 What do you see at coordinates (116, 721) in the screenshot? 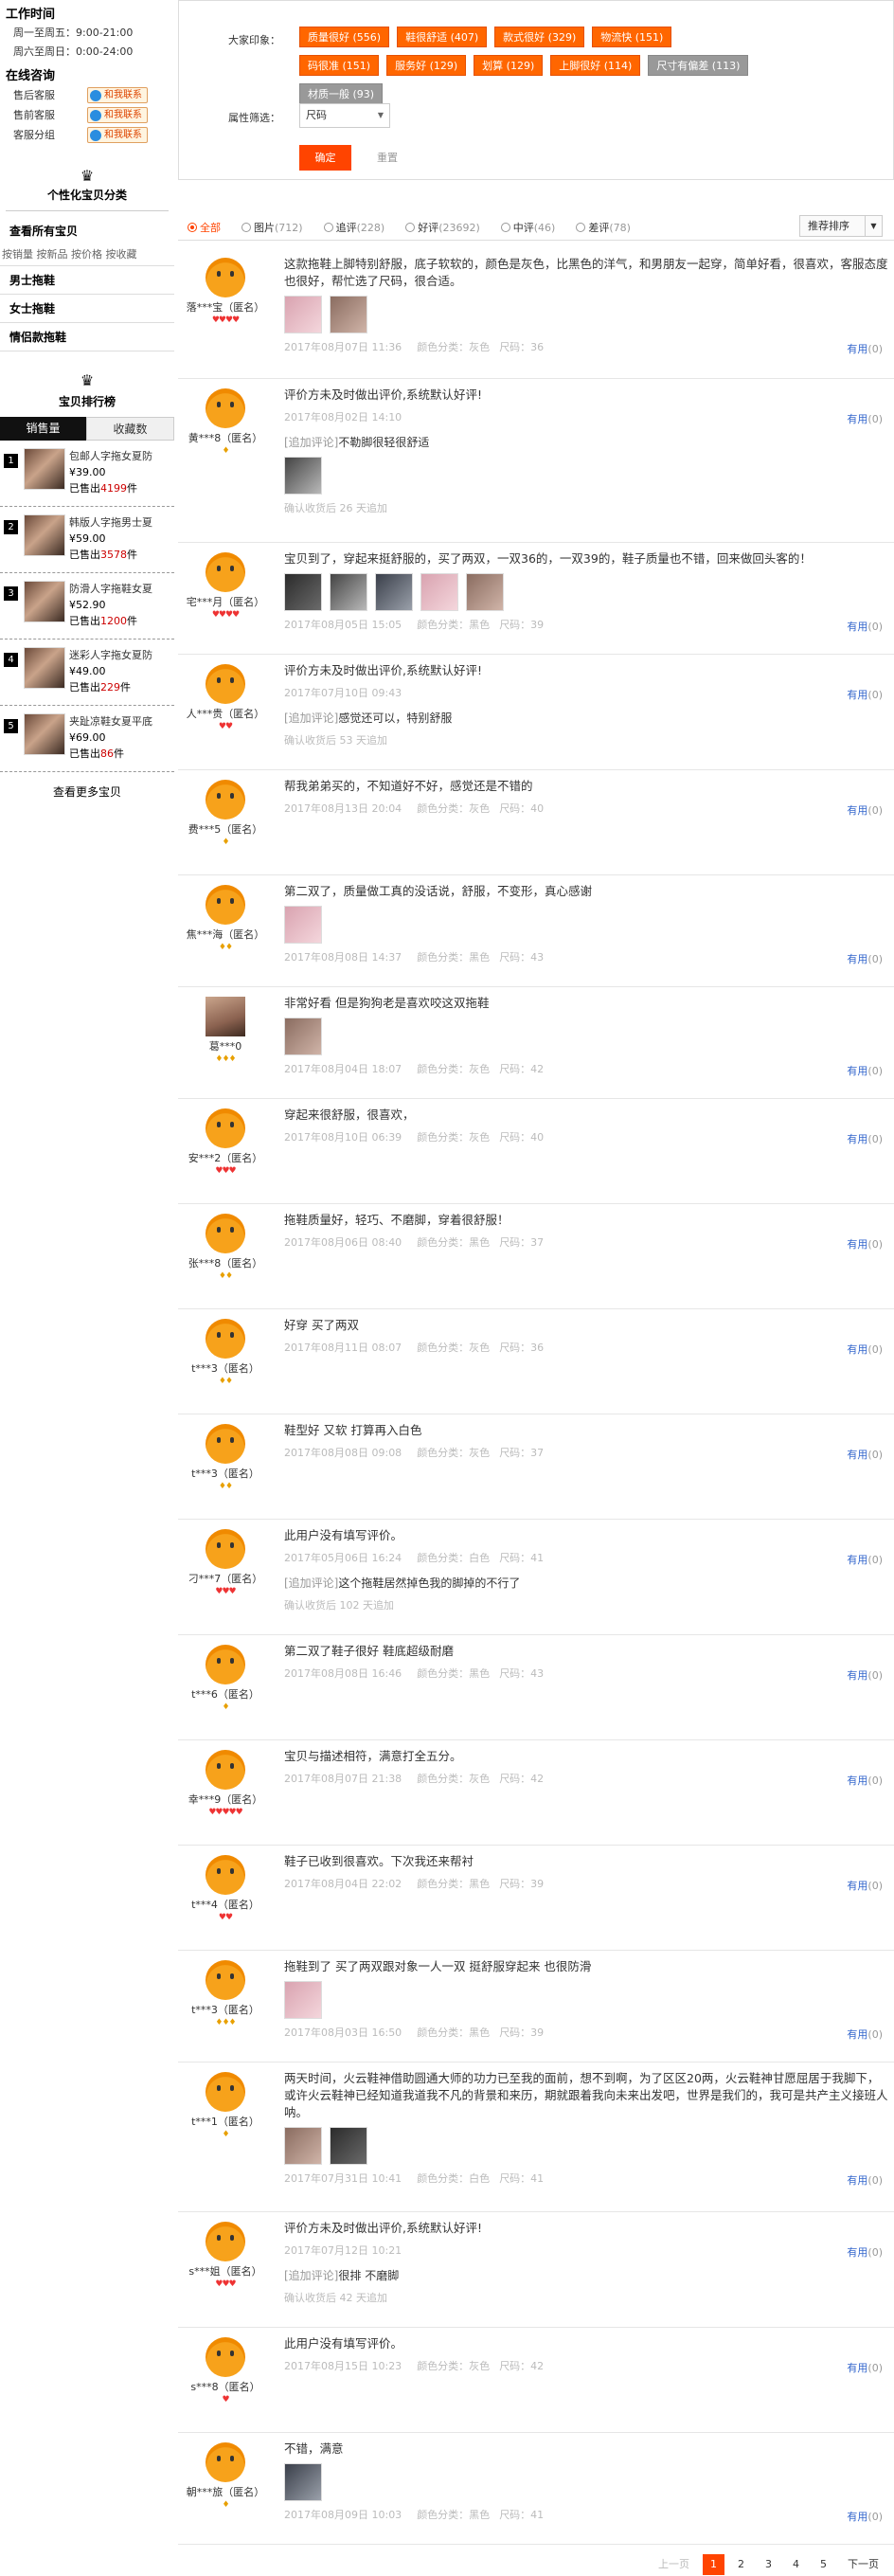
I see `product-name: 夹趾凉鞋女夏平底` at bounding box center [116, 721].